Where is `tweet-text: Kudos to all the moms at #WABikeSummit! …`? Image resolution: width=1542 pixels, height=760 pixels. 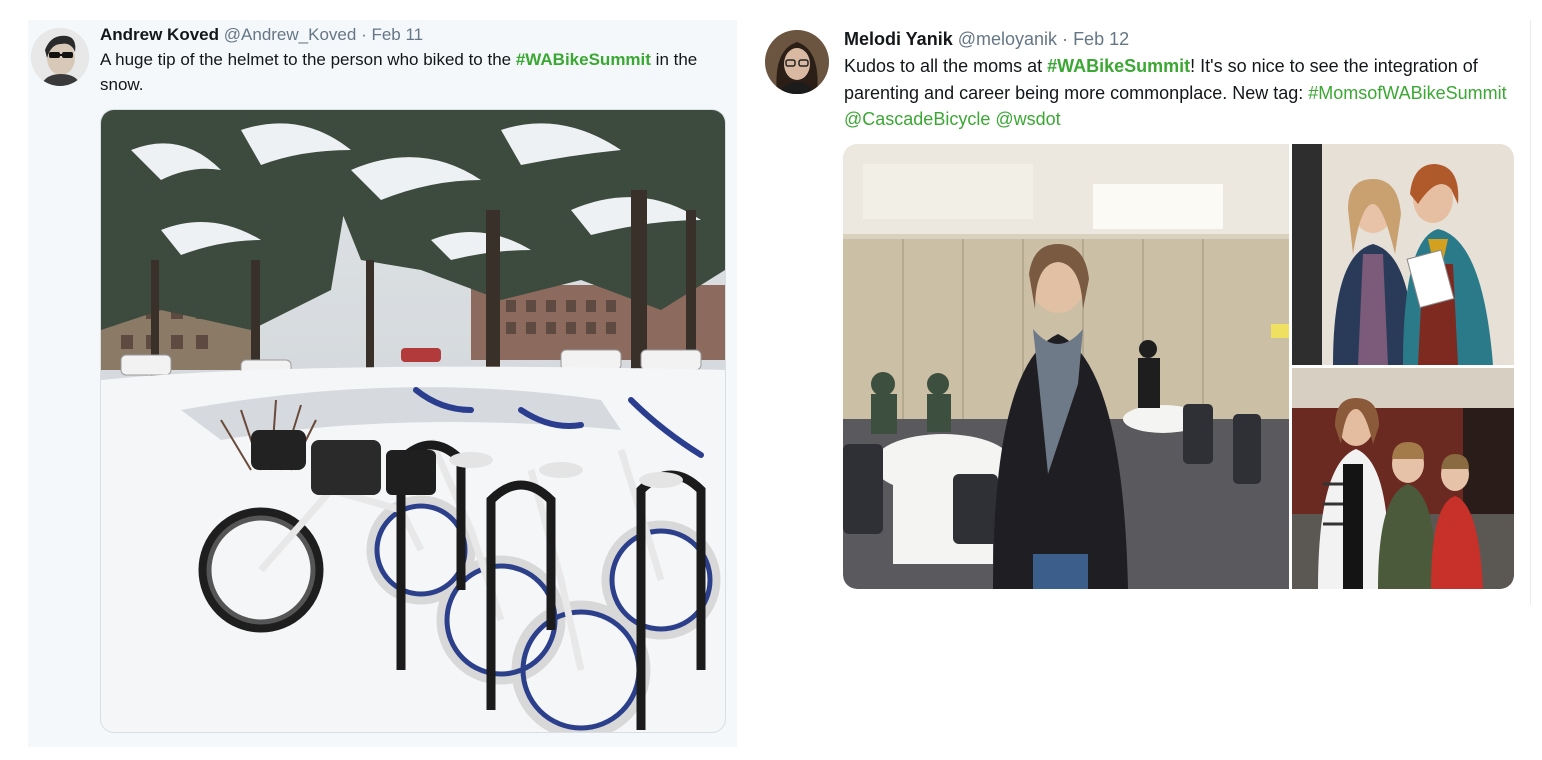 tweet-text: Kudos to all the moms at #WABikeSummit! … is located at coordinates (1179, 93).